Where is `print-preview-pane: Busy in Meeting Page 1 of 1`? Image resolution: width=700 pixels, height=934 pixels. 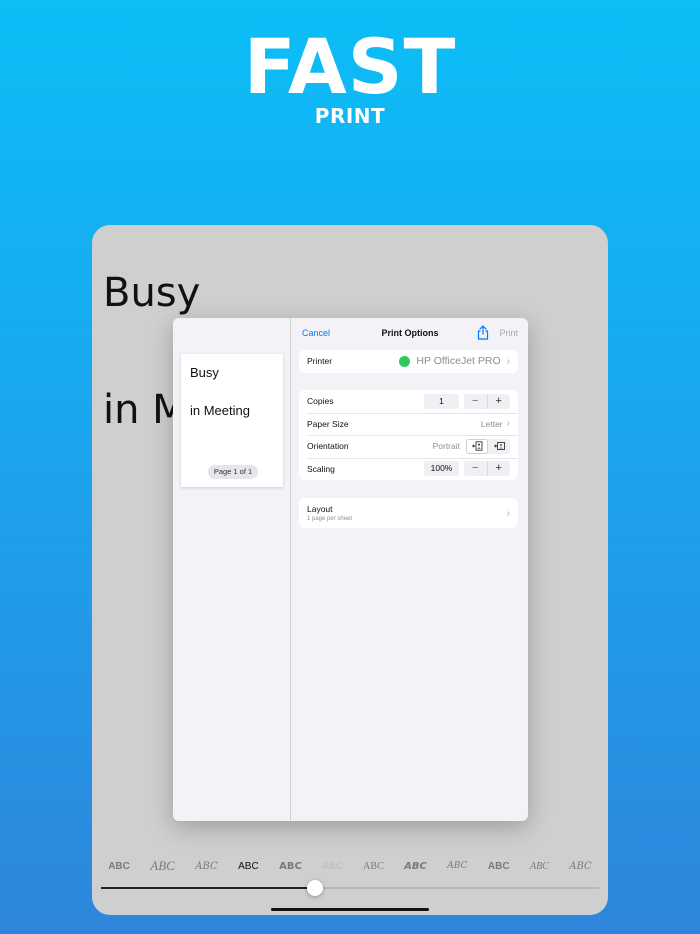 print-preview-pane: Busy in Meeting Page 1 of 1 is located at coordinates (232, 569).